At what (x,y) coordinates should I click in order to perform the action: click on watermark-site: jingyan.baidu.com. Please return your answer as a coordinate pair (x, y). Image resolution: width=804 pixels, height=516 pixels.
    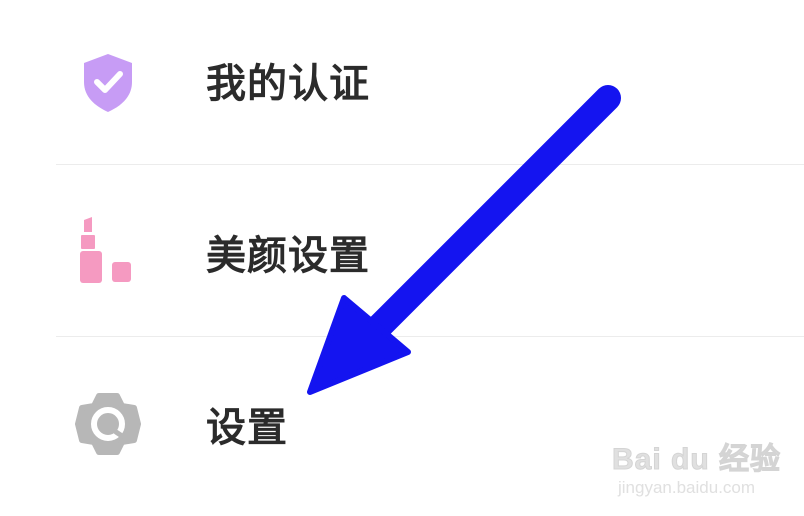
    Looking at the image, I should click on (687, 487).